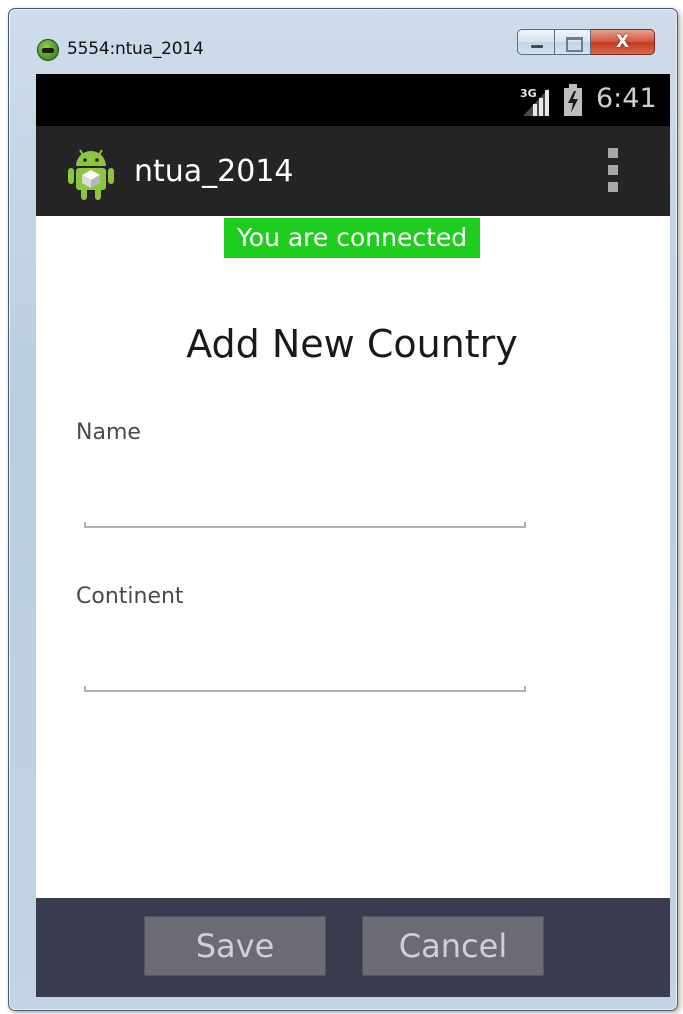 The width and height of the screenshot is (683, 1014). Describe the element at coordinates (135, 49) in the screenshot. I see `window-title: 5554:ntua_2014` at that location.